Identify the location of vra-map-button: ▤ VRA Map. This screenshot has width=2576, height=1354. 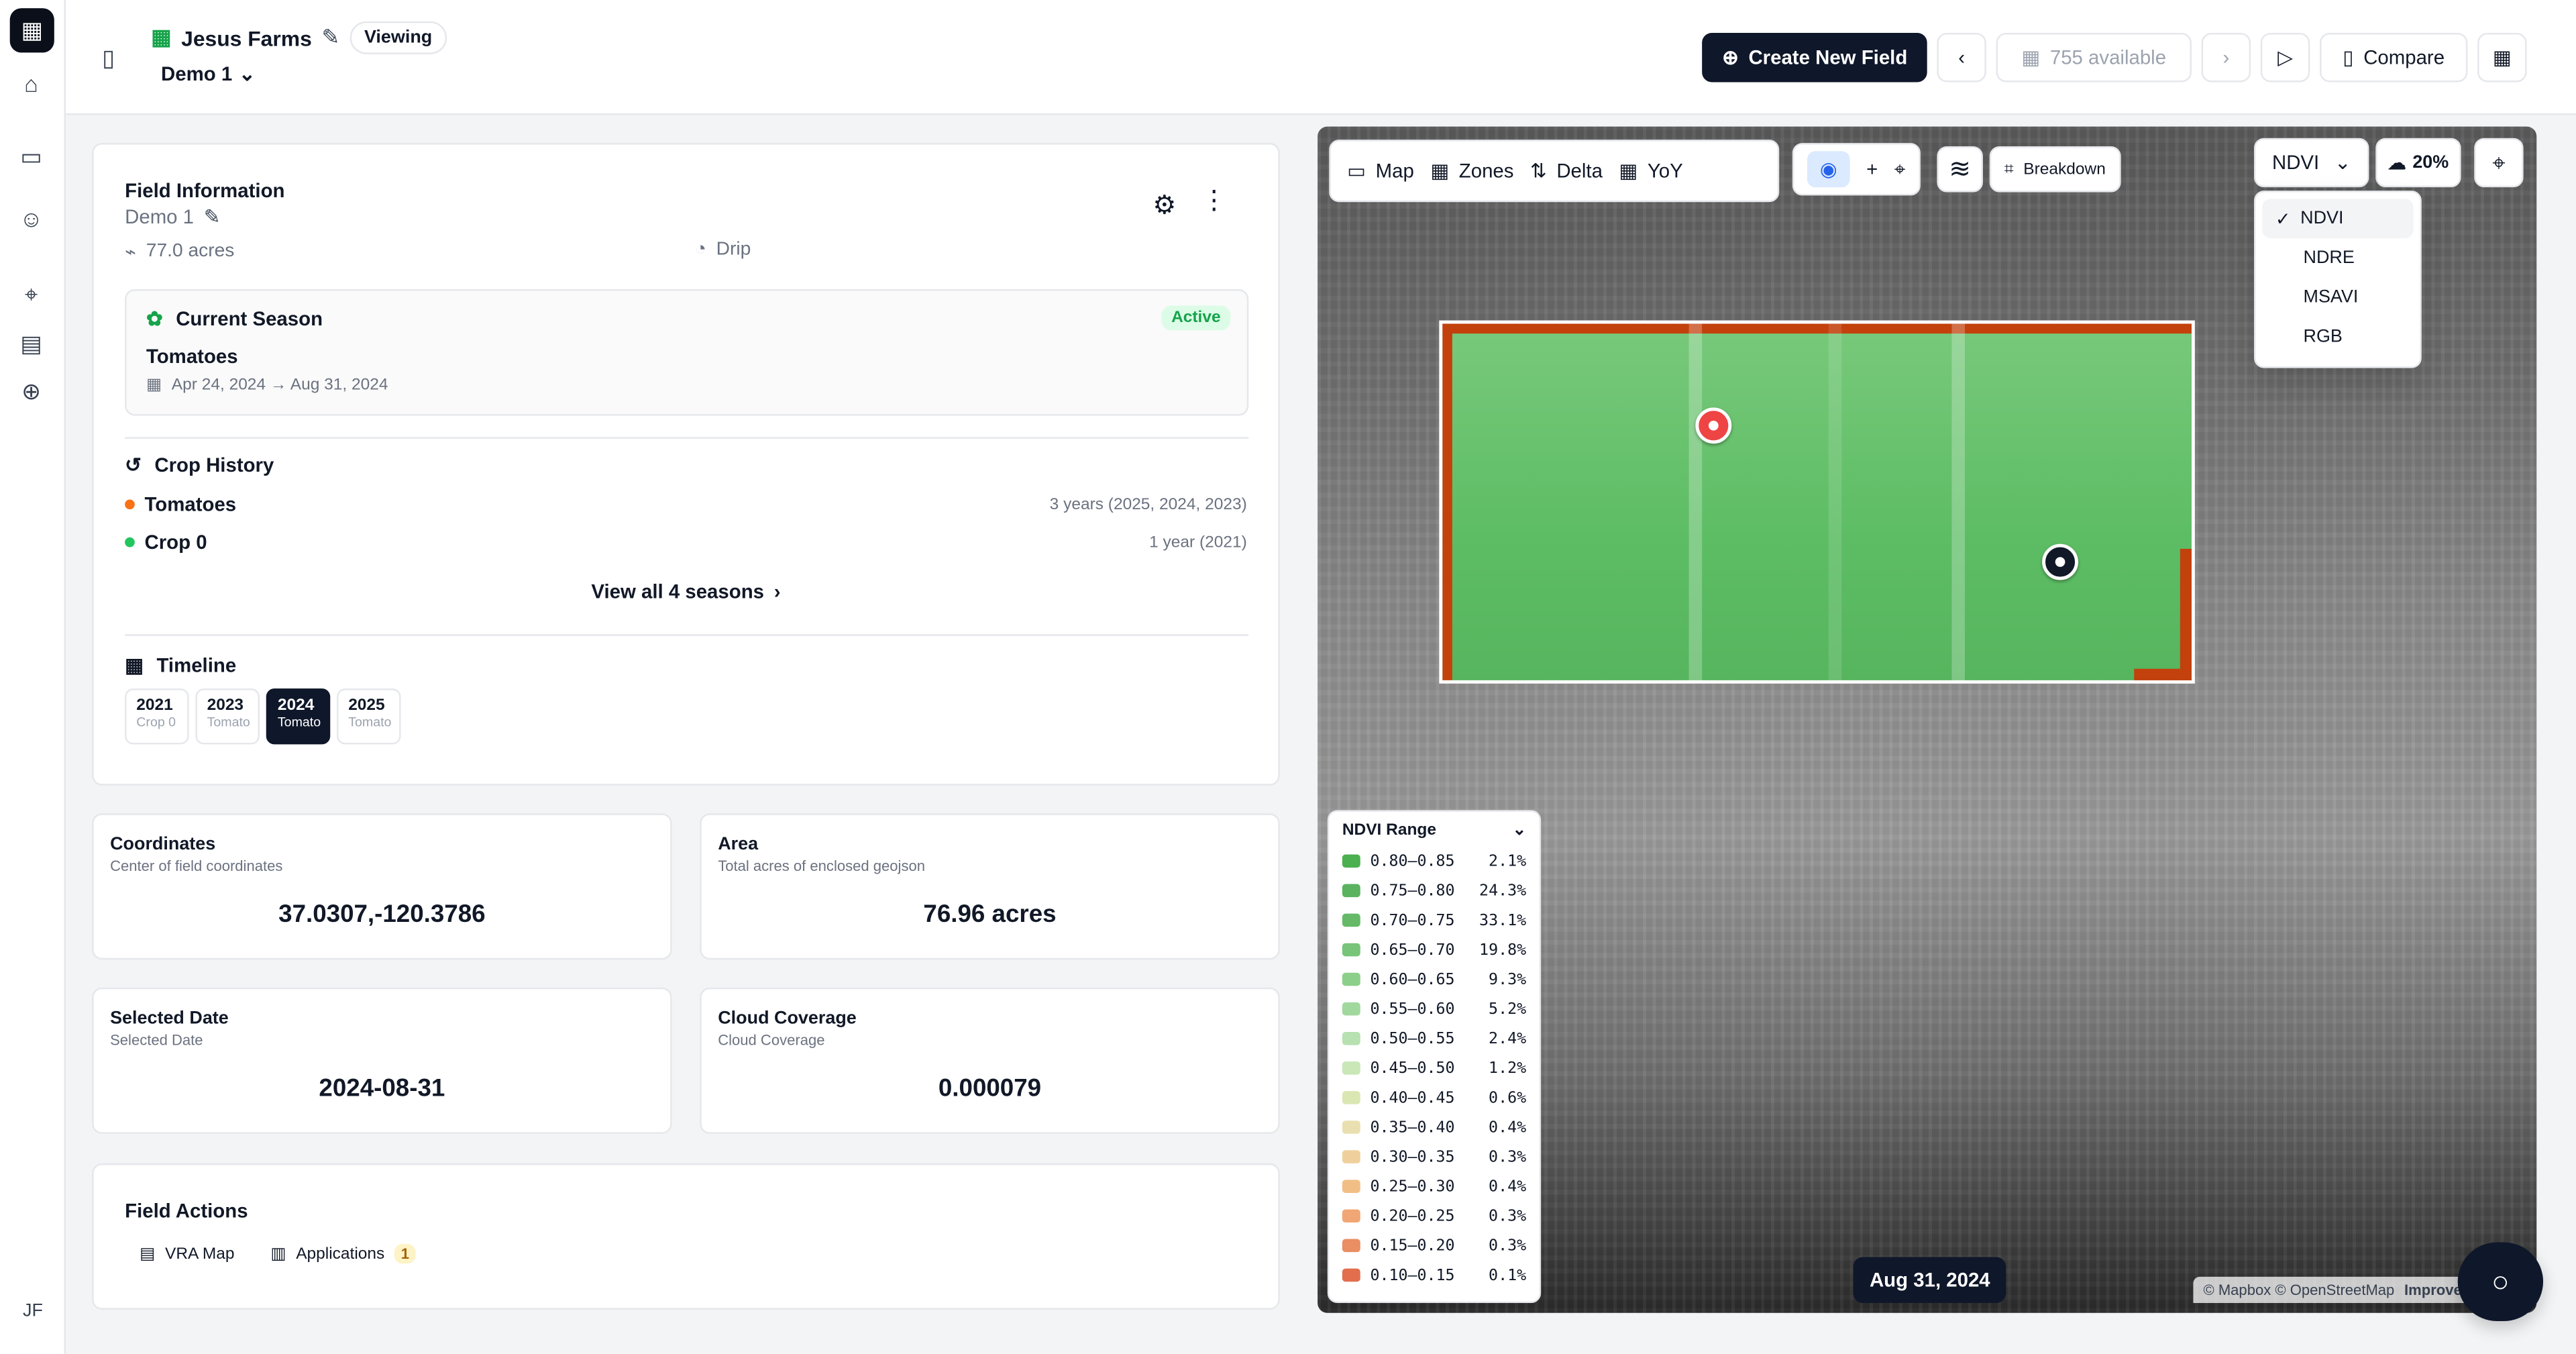
(187, 1254).